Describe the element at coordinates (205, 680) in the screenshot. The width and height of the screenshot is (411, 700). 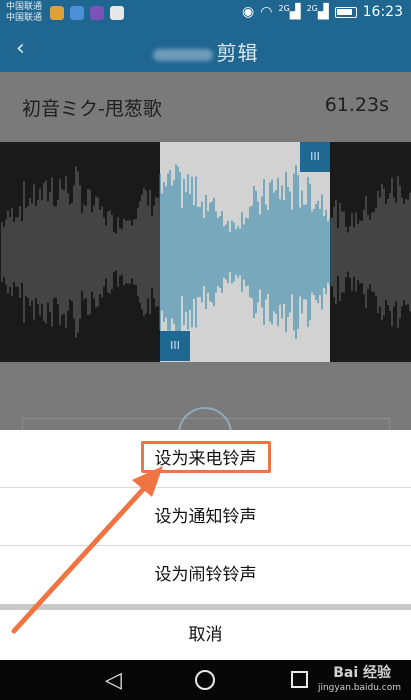
I see `nav-home-icon` at that location.